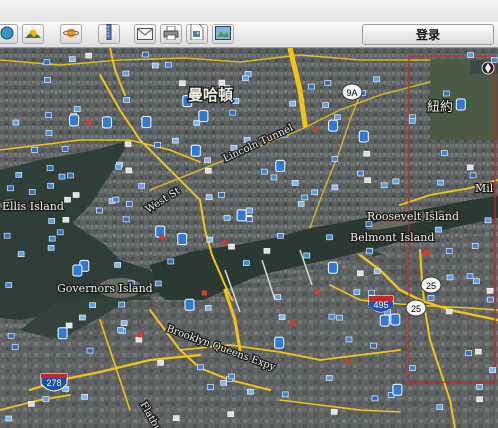 Image resolution: width=498 pixels, height=428 pixels. Describe the element at coordinates (33, 34) in the screenshot. I see `sunlight-button` at that location.